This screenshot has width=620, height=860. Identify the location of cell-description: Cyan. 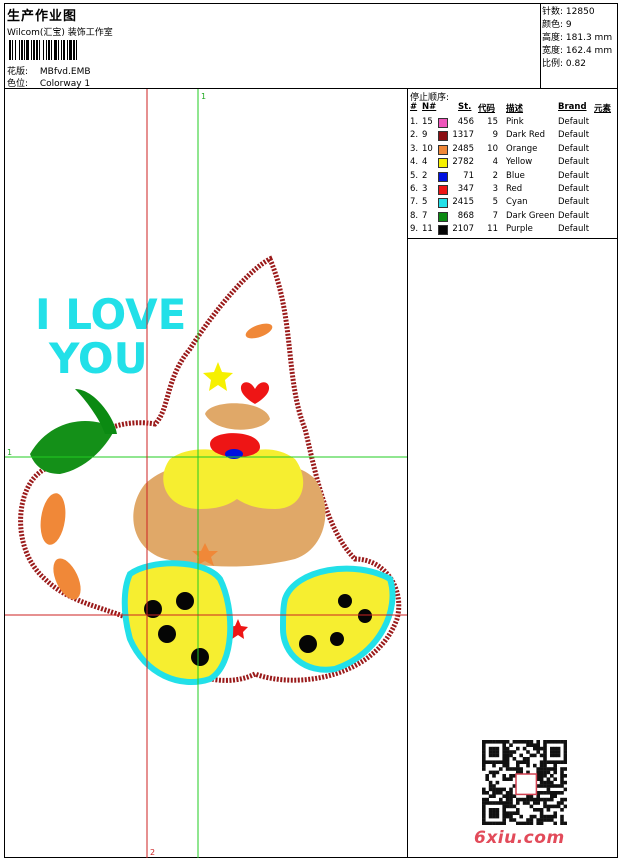
(517, 202).